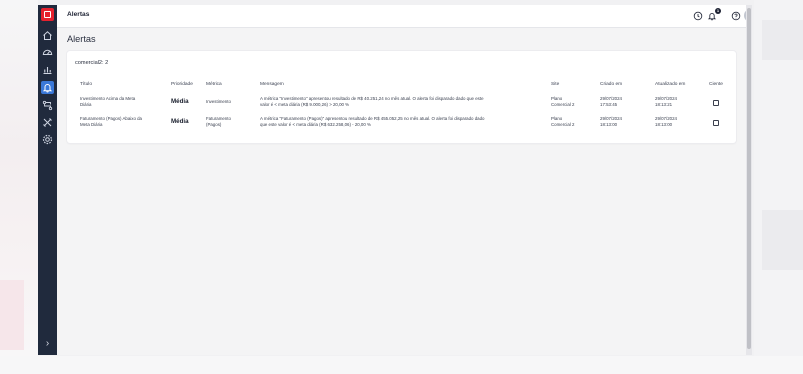 Image resolution: width=803 pixels, height=374 pixels. I want to click on chart-icon, so click(47, 71).